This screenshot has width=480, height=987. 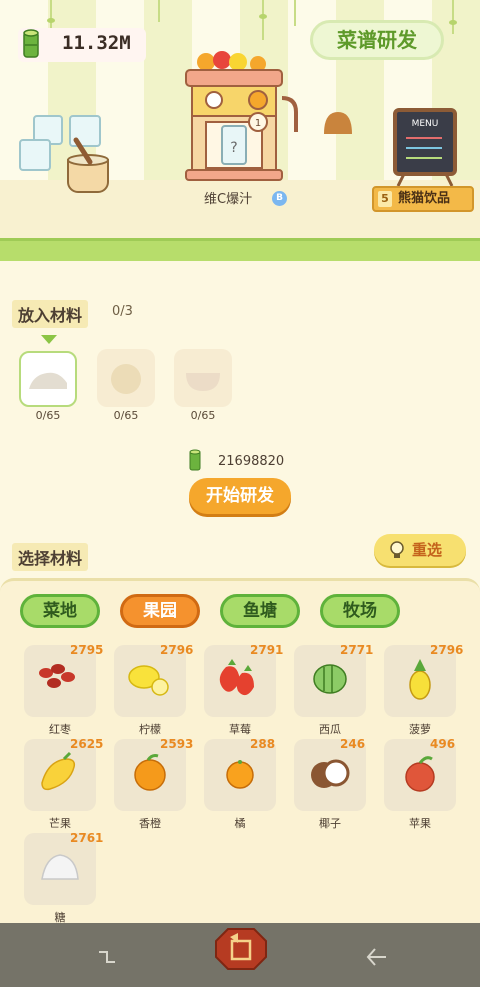 What do you see at coordinates (126, 415) in the screenshot?
I see `slot-2-progress: 0/65` at bounding box center [126, 415].